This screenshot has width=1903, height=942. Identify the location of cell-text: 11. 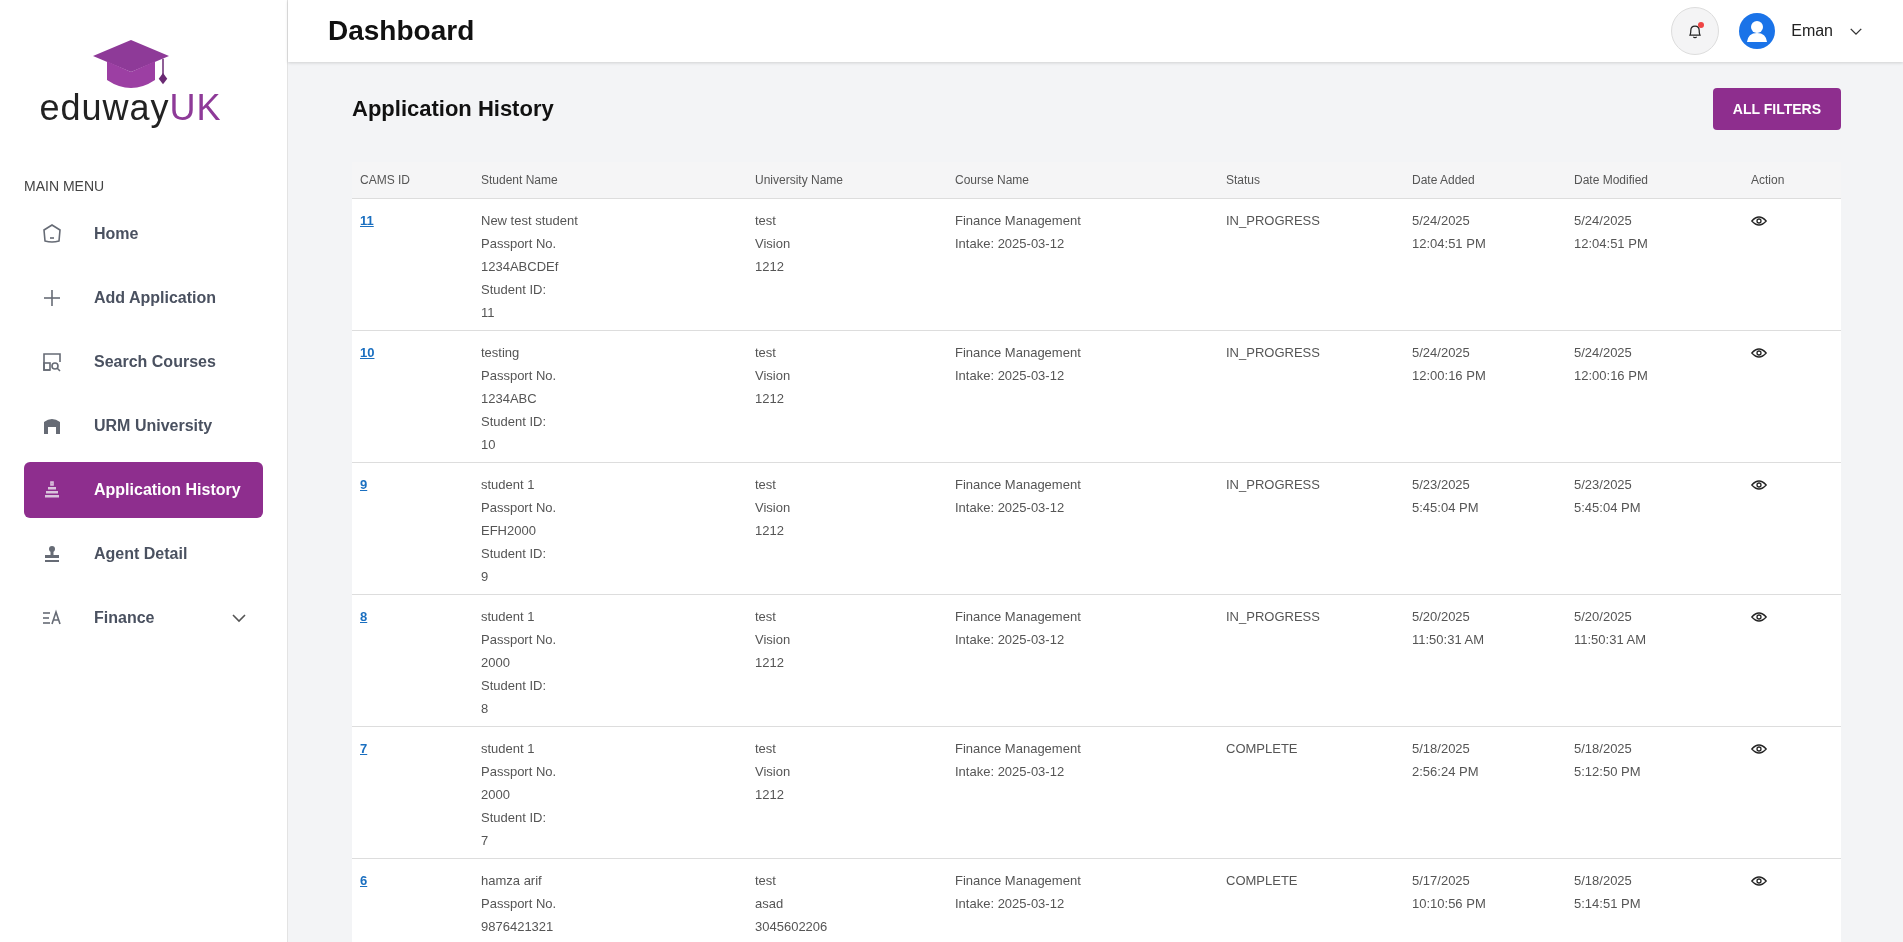
(488, 313).